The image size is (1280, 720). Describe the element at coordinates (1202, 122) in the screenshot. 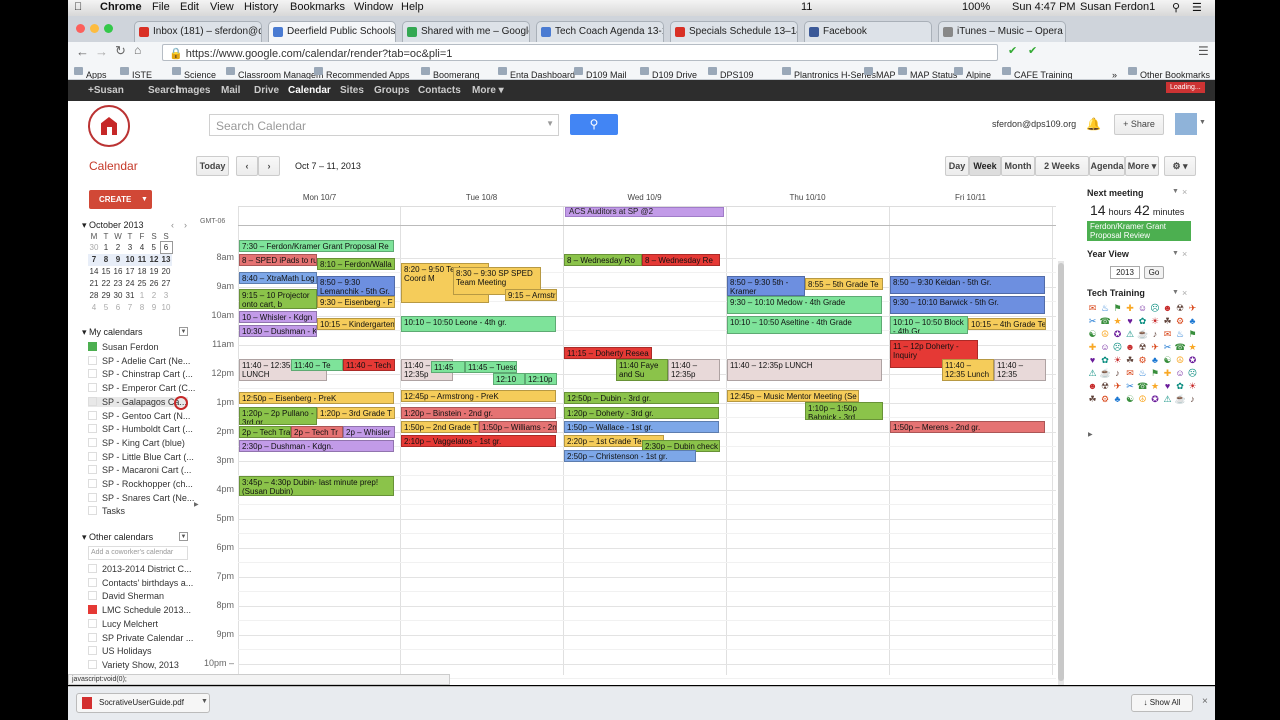

I see `account-menu-chevron-icon: ▼` at that location.